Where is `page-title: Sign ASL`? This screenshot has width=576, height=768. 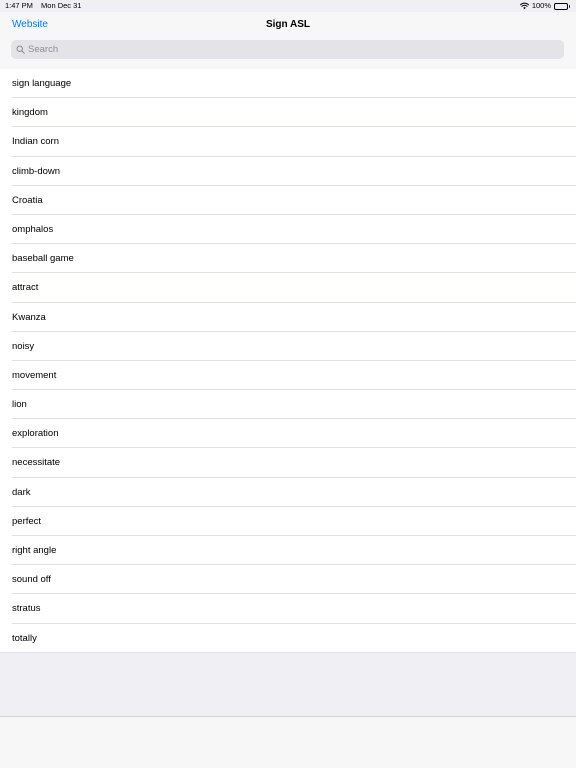
page-title: Sign ASL is located at coordinates (288, 24).